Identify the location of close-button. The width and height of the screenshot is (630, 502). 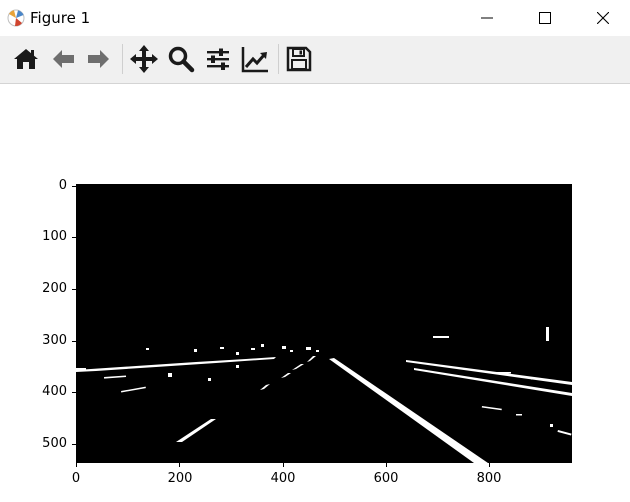
(602, 18).